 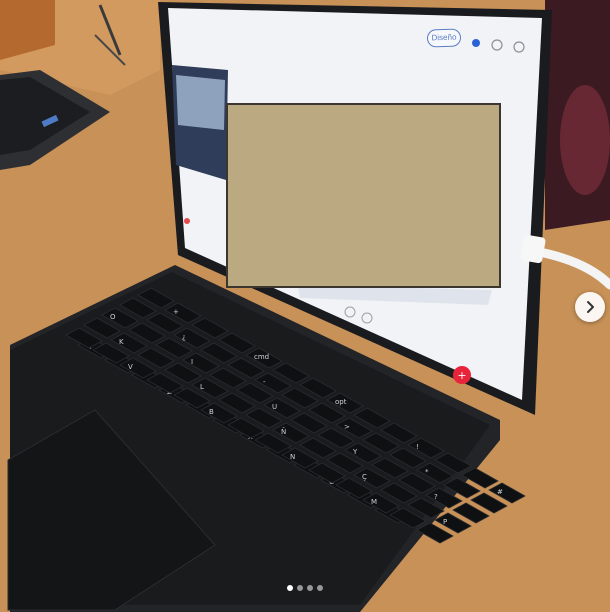 I want to click on carousel-dots, so click(x=305, y=588).